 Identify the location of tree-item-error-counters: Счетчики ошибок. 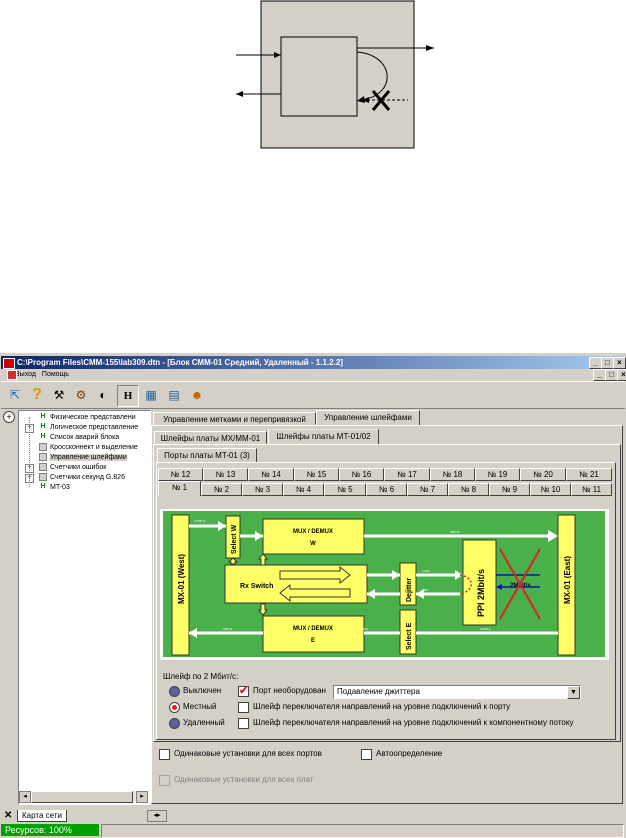
(72, 468).